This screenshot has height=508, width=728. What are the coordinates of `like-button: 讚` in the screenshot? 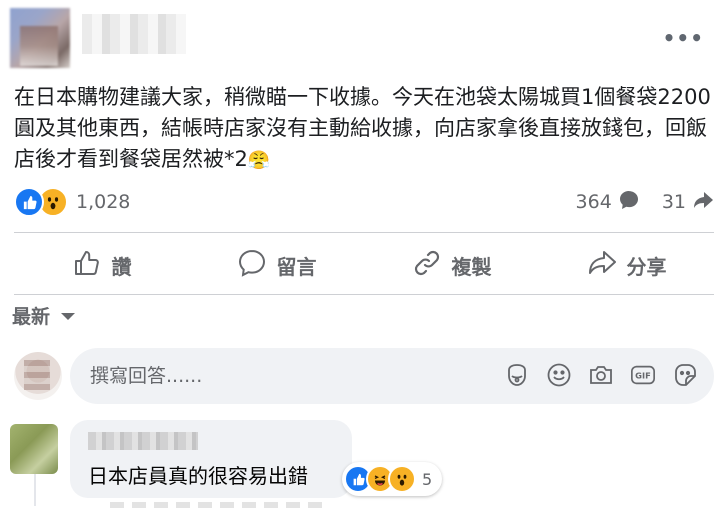 It's located at (101, 265).